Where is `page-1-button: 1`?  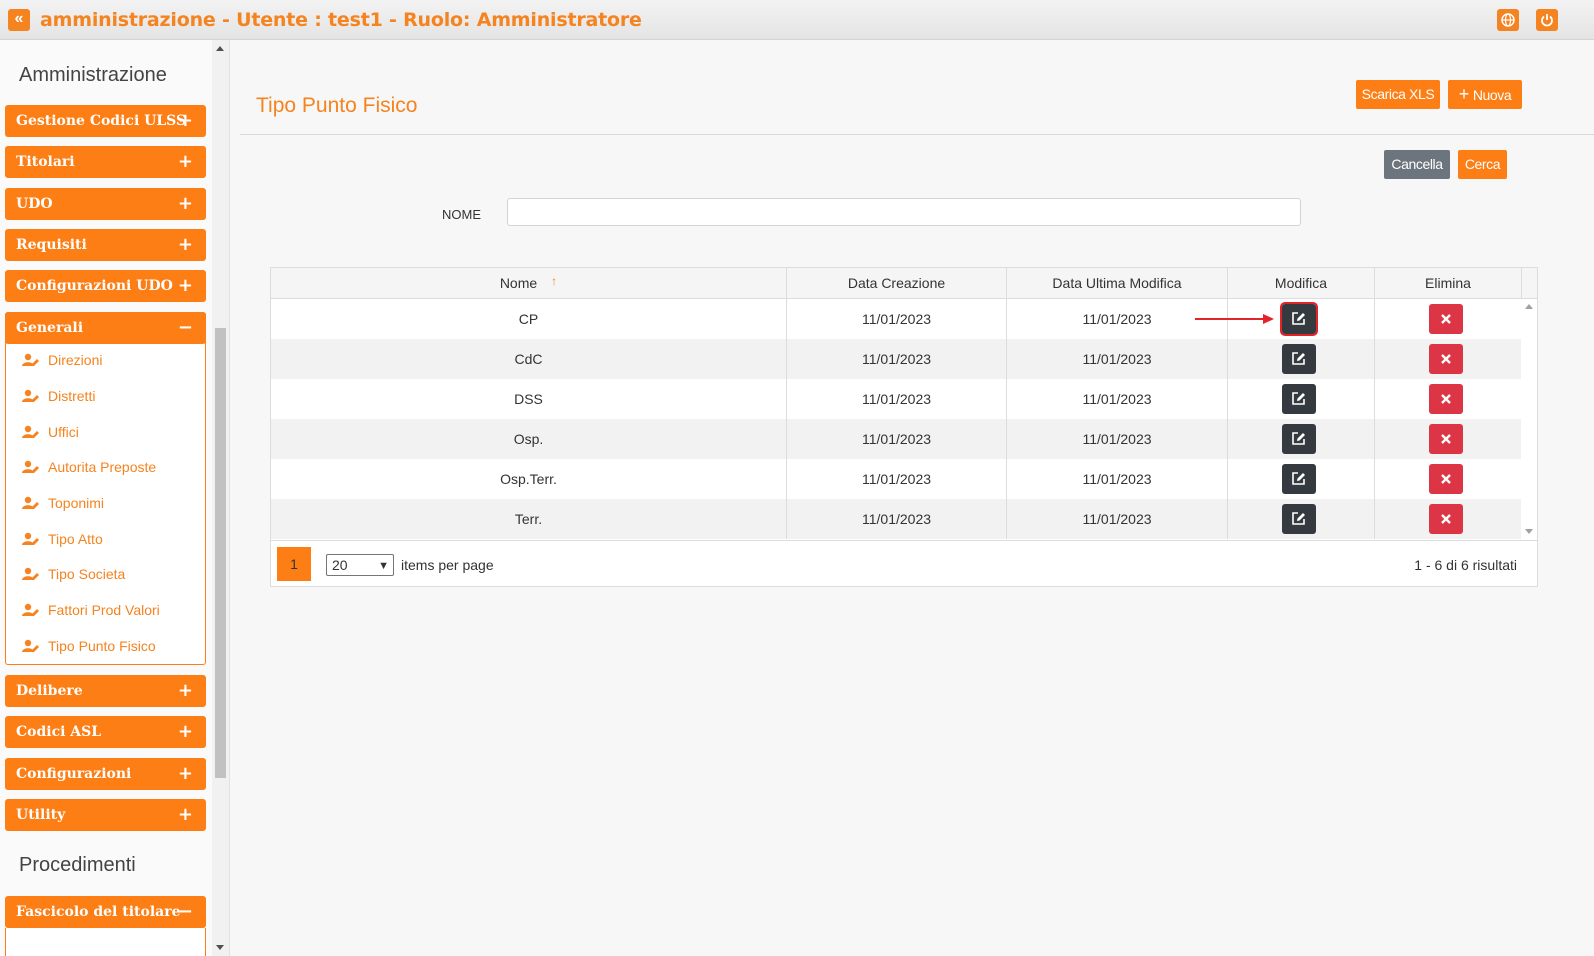
page-1-button: 1 is located at coordinates (294, 564).